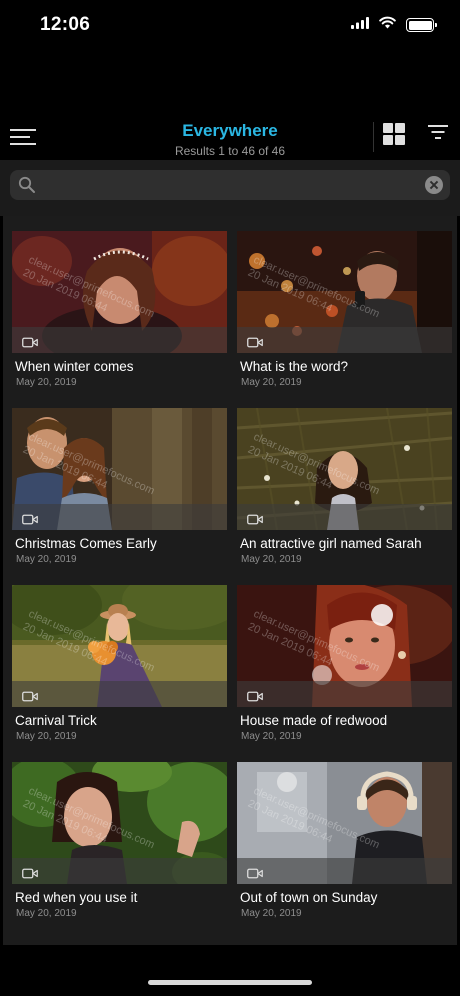 This screenshot has height=996, width=460. Describe the element at coordinates (65, 24) in the screenshot. I see `status-time: 12:06` at that location.